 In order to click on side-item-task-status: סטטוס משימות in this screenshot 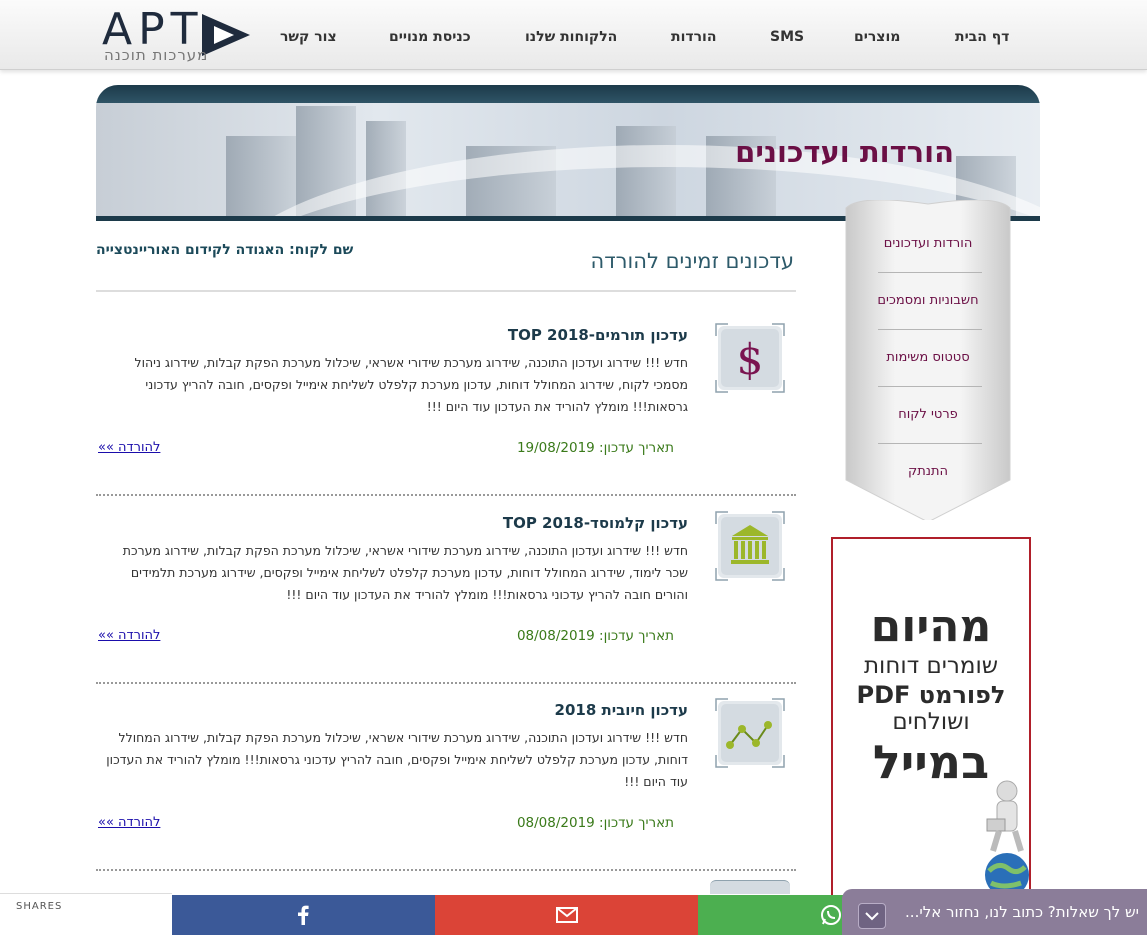, I will do `click(928, 357)`.